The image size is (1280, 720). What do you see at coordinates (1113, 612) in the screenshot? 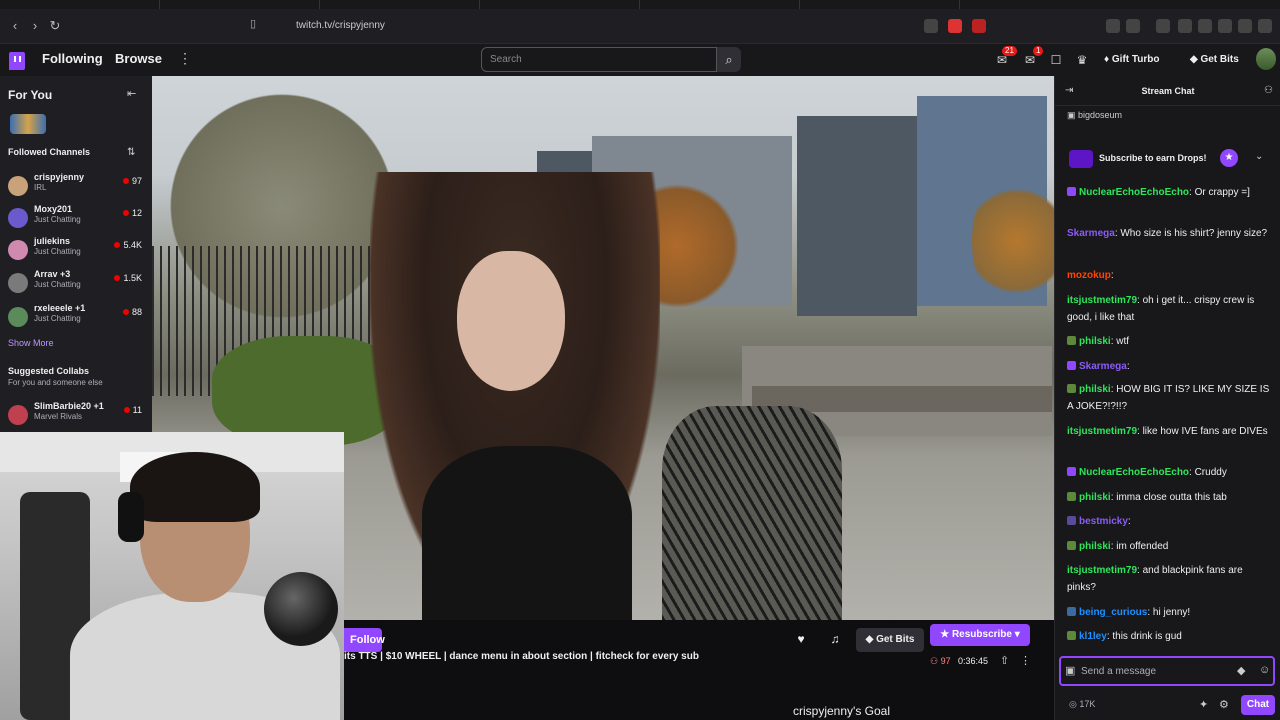
I see `chat-username: being_curious` at bounding box center [1113, 612].